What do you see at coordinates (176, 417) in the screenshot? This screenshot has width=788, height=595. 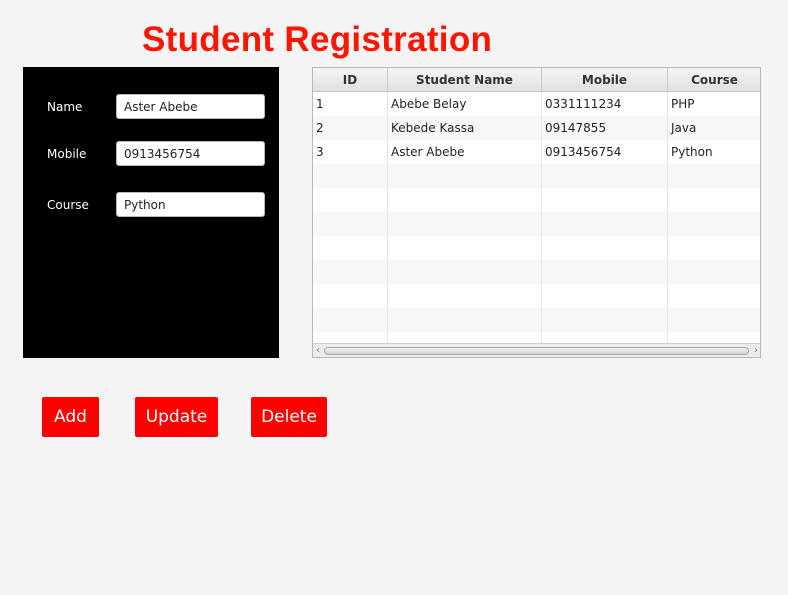 I see `update-button: Update` at bounding box center [176, 417].